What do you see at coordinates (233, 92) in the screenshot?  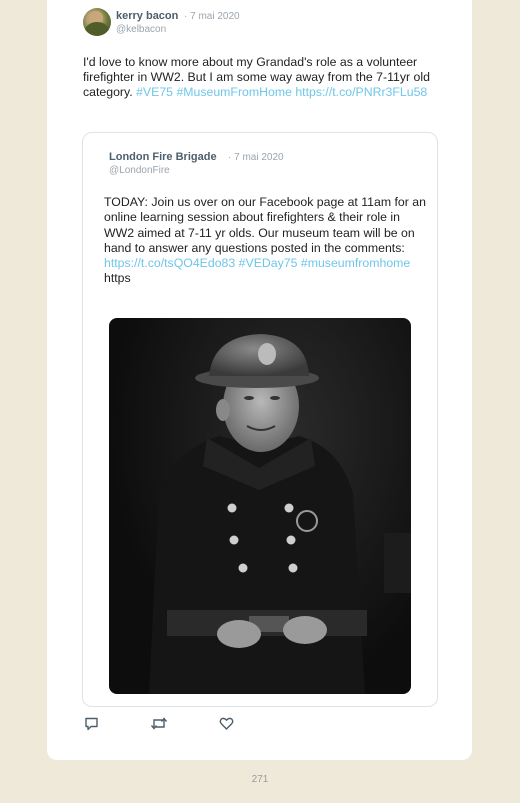 I see `hashtag-link: #MuseumFromHome` at bounding box center [233, 92].